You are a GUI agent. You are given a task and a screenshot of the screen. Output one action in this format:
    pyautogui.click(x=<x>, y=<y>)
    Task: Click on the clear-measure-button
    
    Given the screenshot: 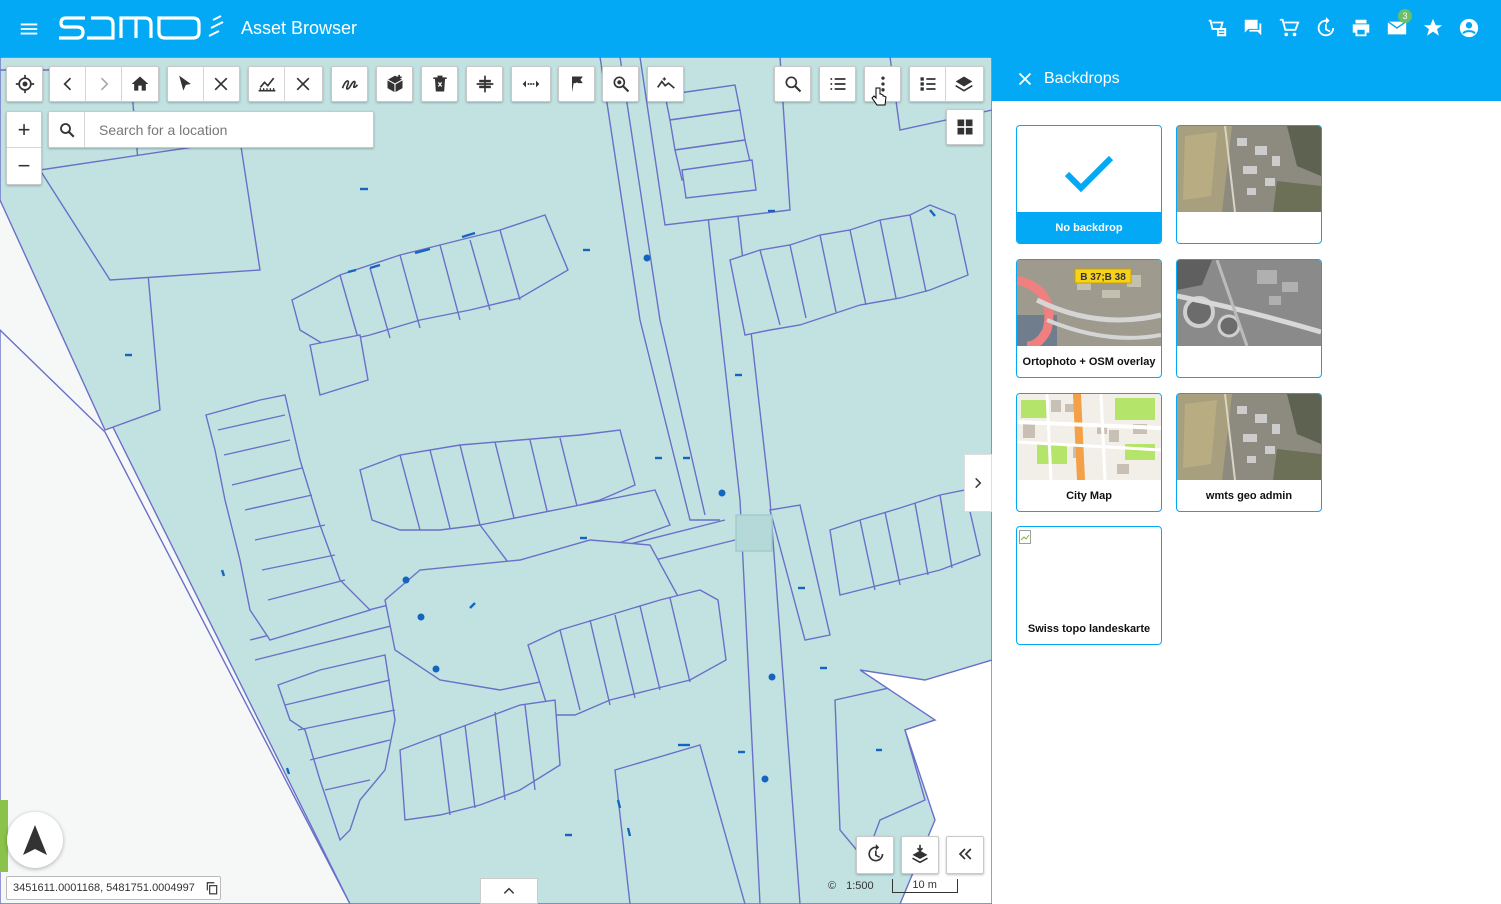 What is the action you would take?
    pyautogui.click(x=303, y=84)
    